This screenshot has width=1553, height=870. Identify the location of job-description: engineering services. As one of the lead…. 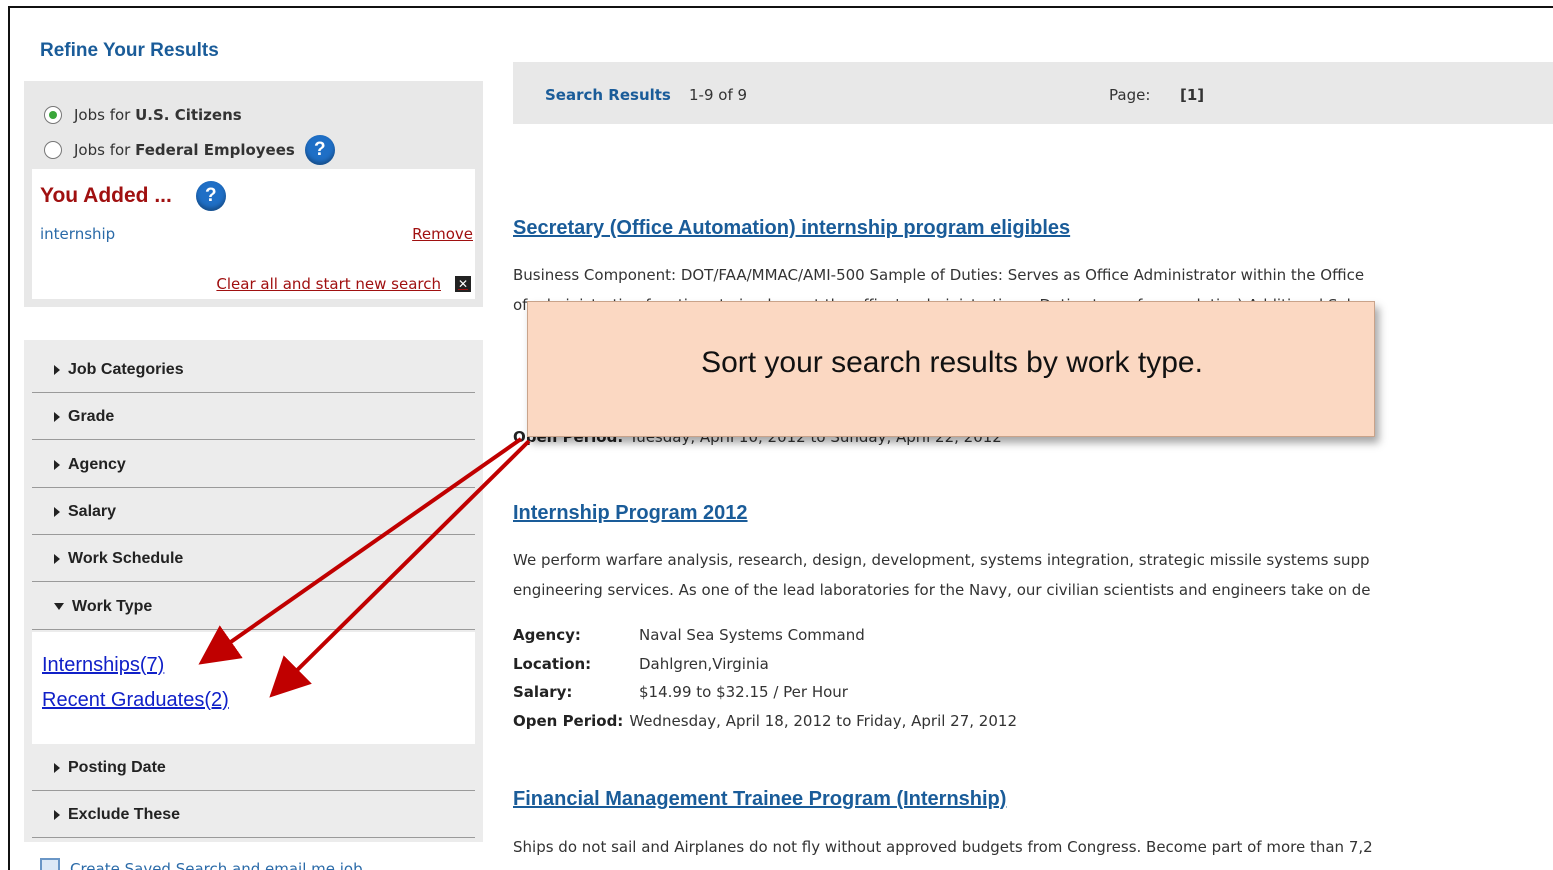
(942, 590).